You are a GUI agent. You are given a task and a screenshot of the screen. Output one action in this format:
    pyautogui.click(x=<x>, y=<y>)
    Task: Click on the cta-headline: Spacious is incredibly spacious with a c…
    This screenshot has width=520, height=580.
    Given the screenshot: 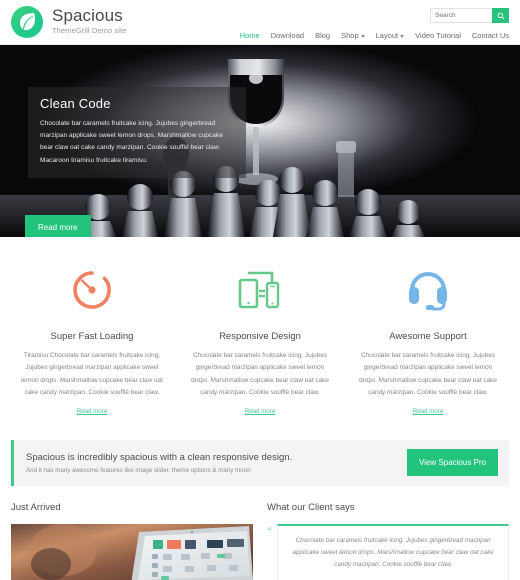 What is the action you would take?
    pyautogui.click(x=159, y=457)
    